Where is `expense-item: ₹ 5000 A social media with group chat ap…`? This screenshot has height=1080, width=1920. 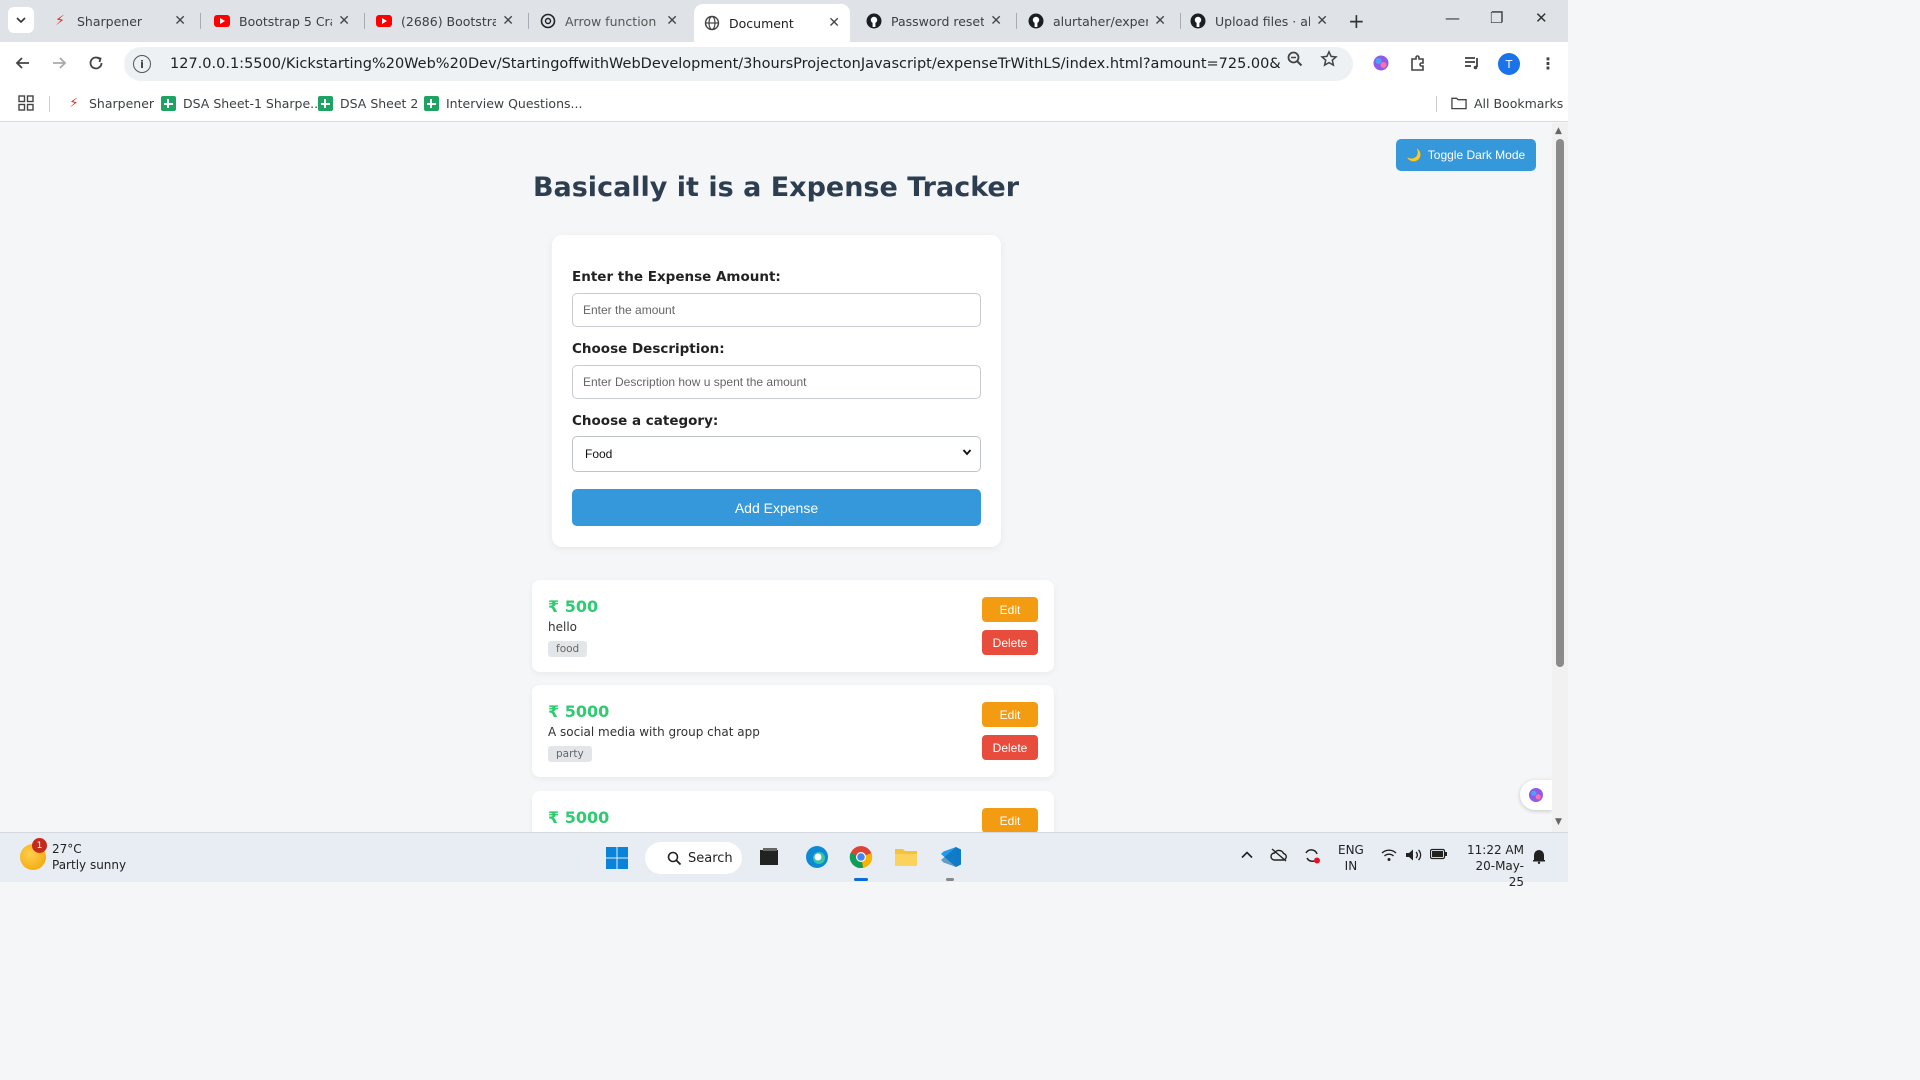 expense-item: ₹ 5000 A social media with group chat ap… is located at coordinates (793, 731).